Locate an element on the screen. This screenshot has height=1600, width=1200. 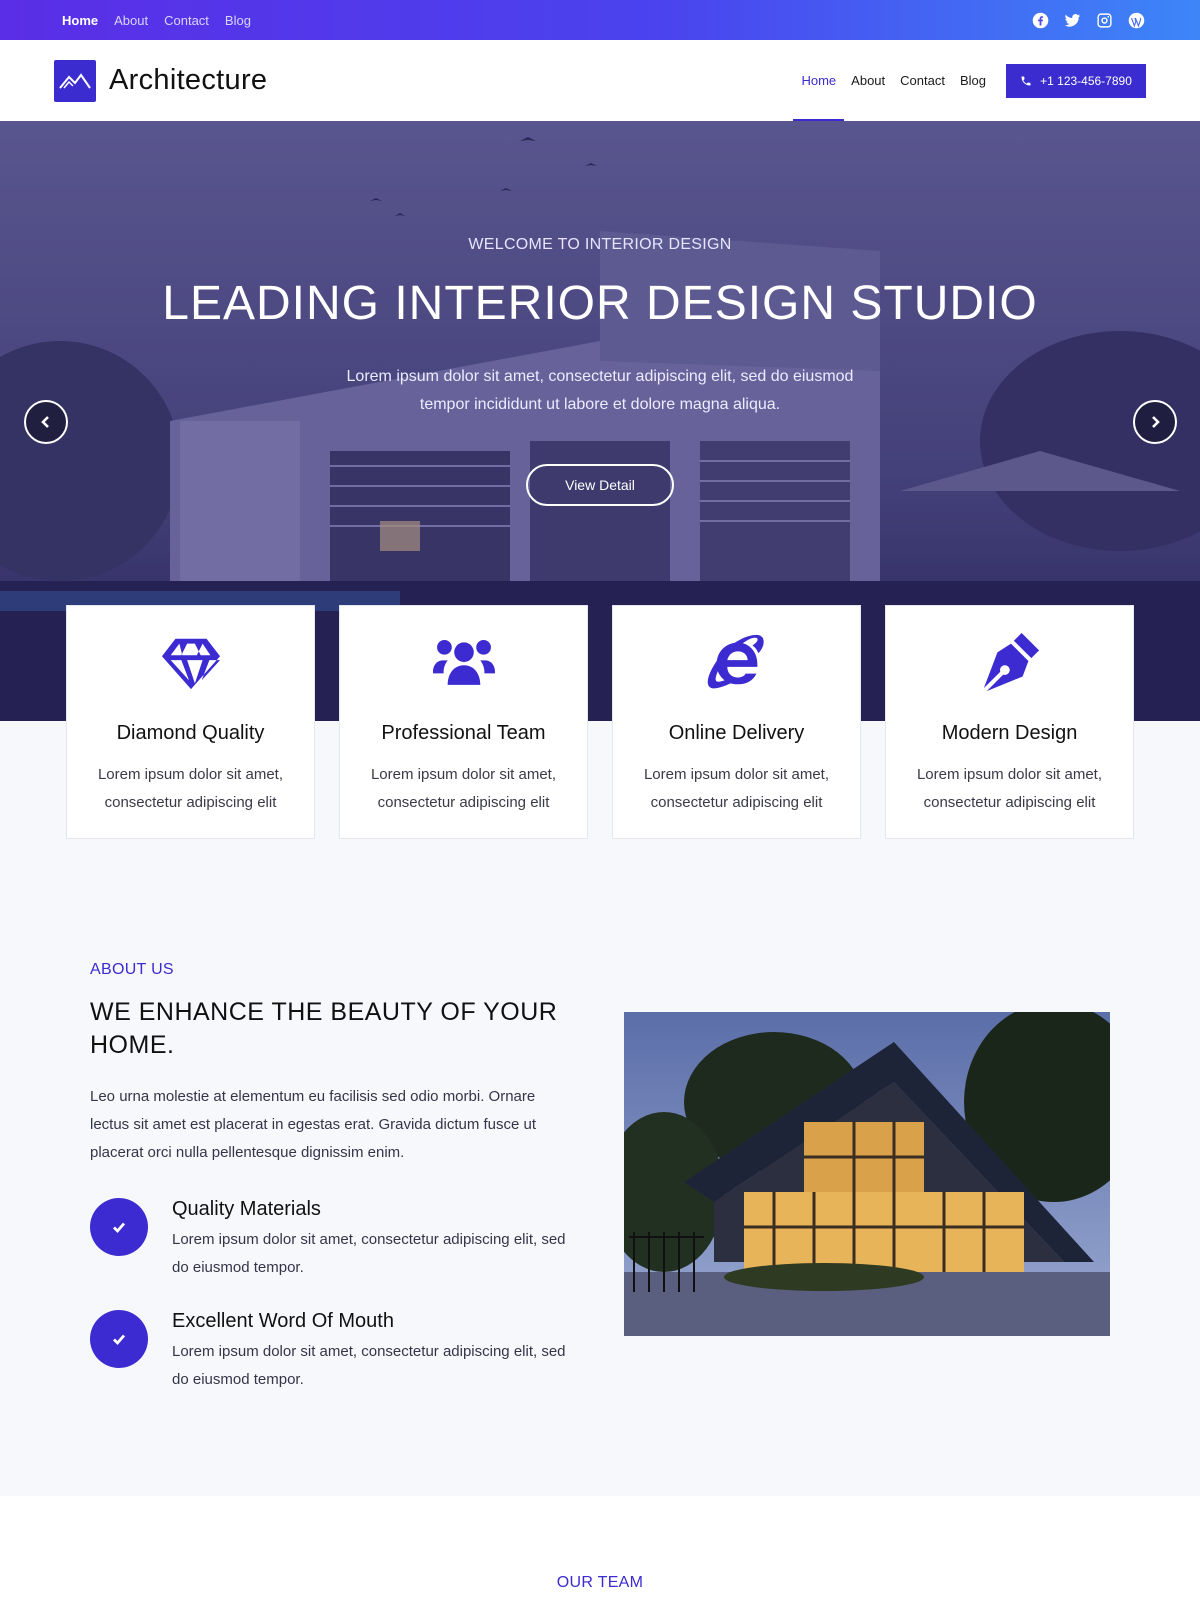
phone-button: +1 123-456-7890 is located at coordinates (1076, 80).